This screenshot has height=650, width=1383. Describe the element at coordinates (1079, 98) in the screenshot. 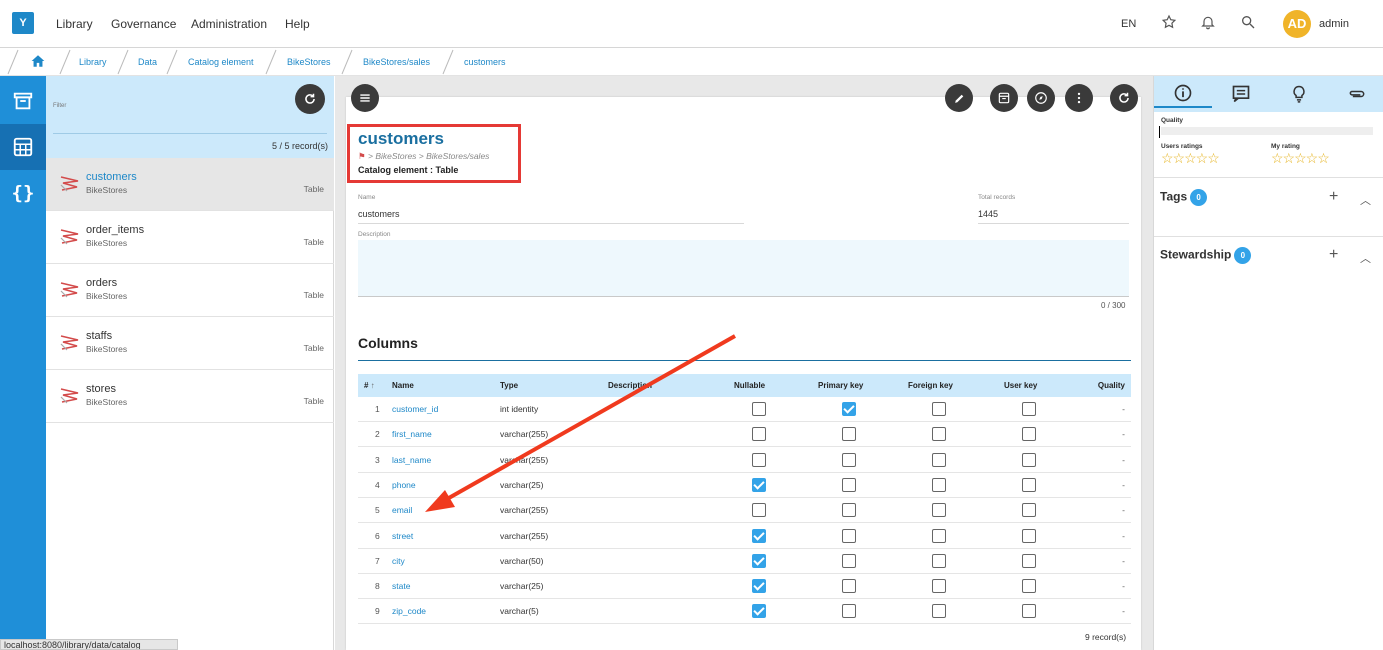

I see `more-options-button` at that location.